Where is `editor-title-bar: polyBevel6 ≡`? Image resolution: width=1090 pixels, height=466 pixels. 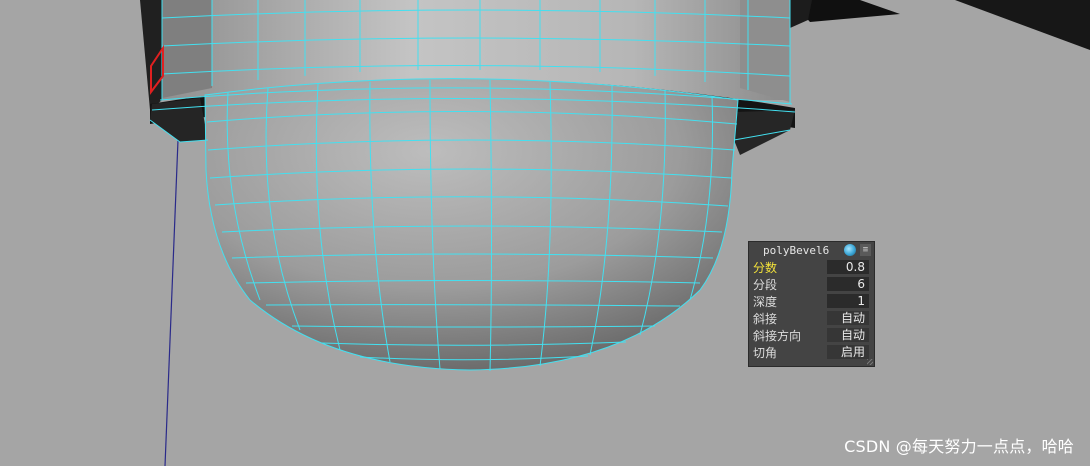 editor-title-bar: polyBevel6 ≡ is located at coordinates (811, 250).